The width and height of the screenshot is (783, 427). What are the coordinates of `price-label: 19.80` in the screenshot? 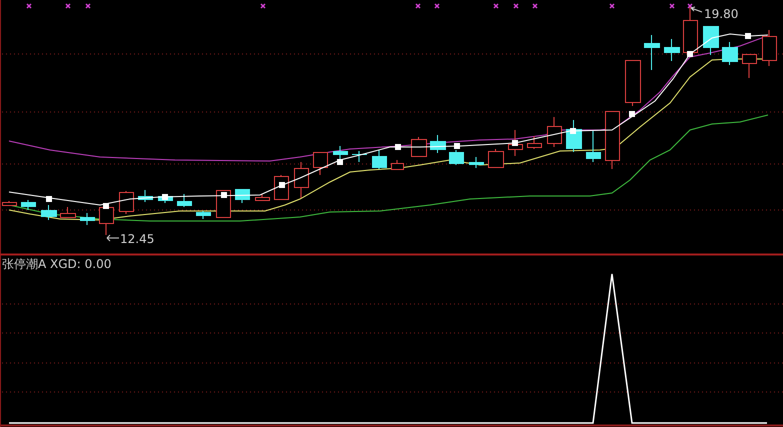 It's located at (721, 14).